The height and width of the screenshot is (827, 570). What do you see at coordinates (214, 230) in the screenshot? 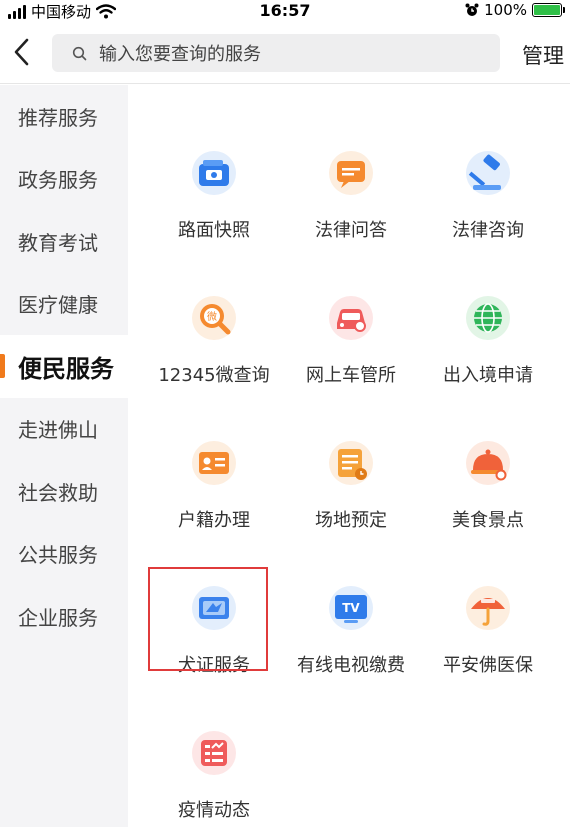
I see `service-label: 路面快照` at bounding box center [214, 230].